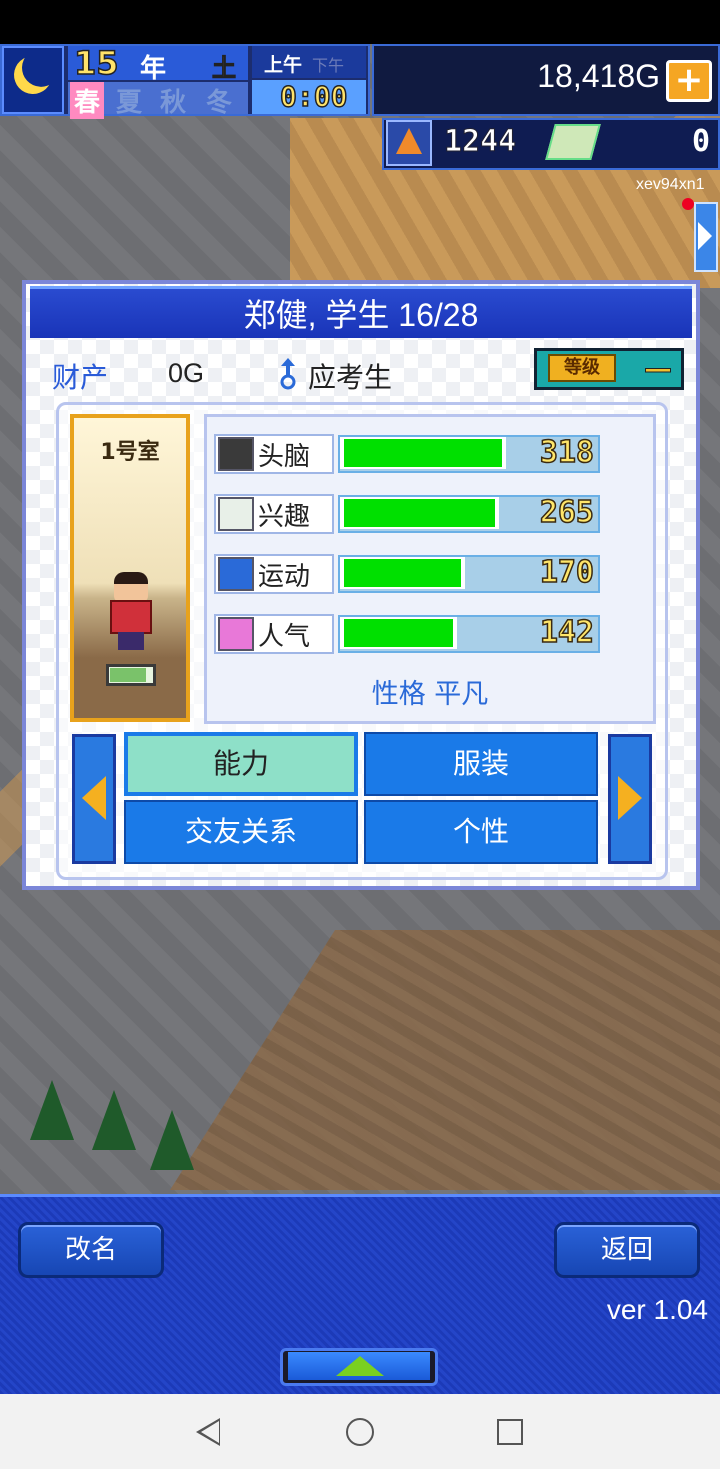  Describe the element at coordinates (567, 512) in the screenshot. I see `stat-value: 265` at that location.